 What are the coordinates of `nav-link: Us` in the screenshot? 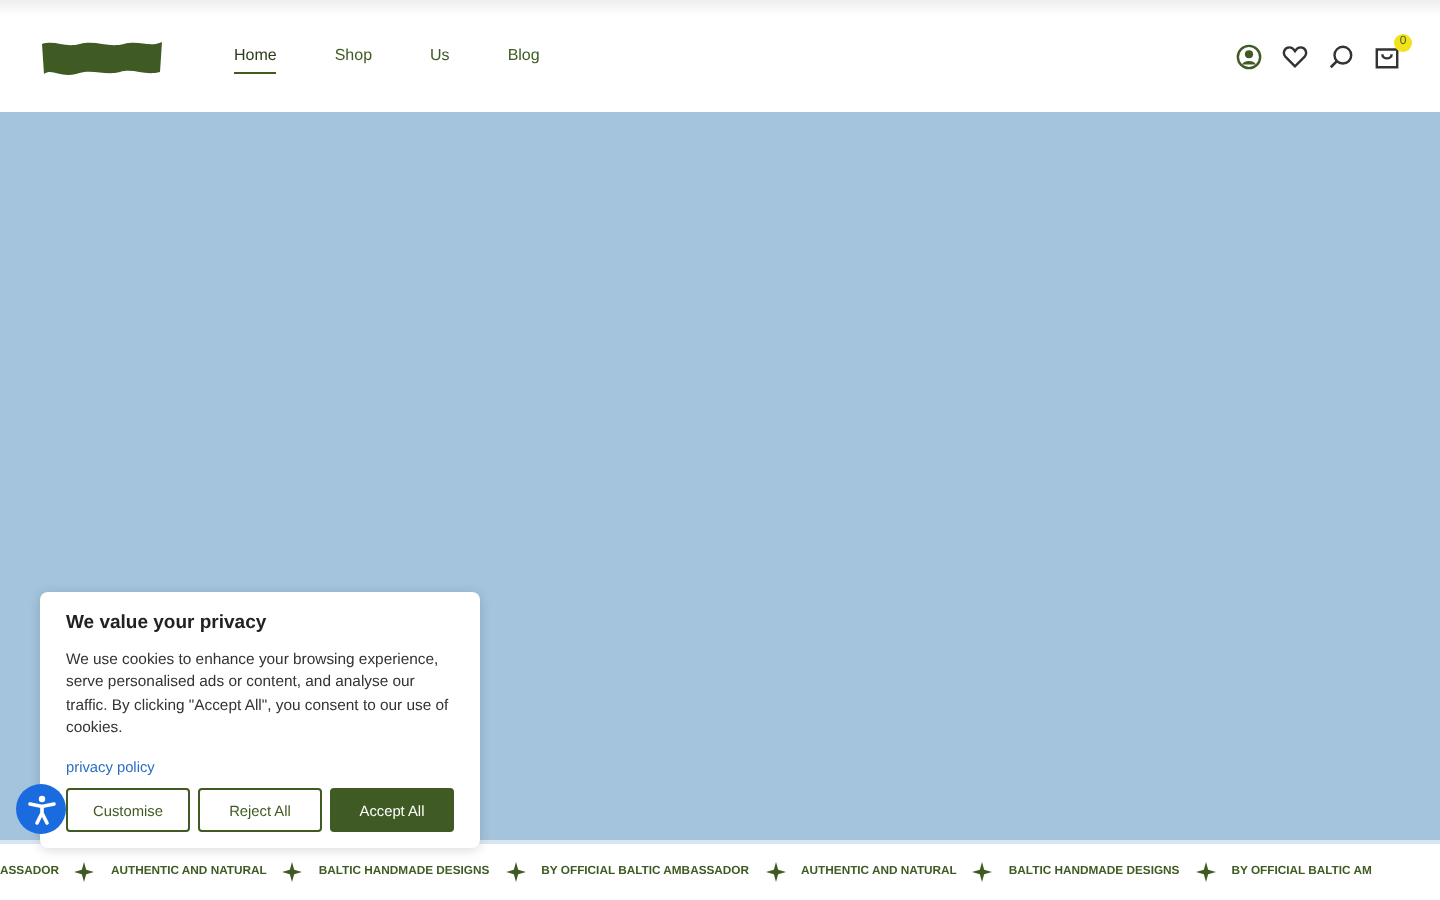 It's located at (440, 56).